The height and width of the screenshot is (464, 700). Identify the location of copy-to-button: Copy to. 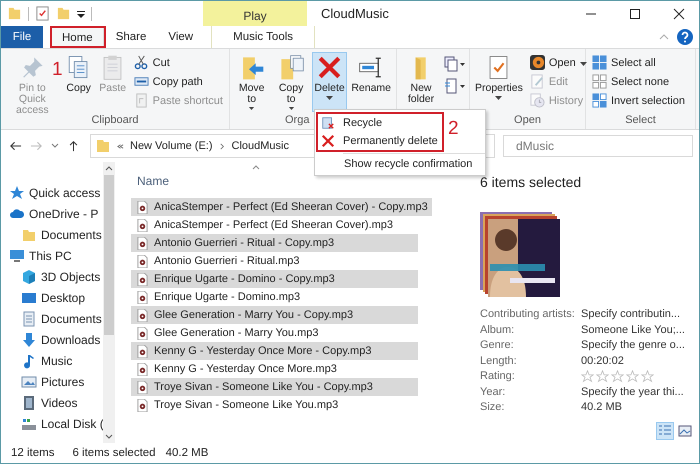
(291, 82).